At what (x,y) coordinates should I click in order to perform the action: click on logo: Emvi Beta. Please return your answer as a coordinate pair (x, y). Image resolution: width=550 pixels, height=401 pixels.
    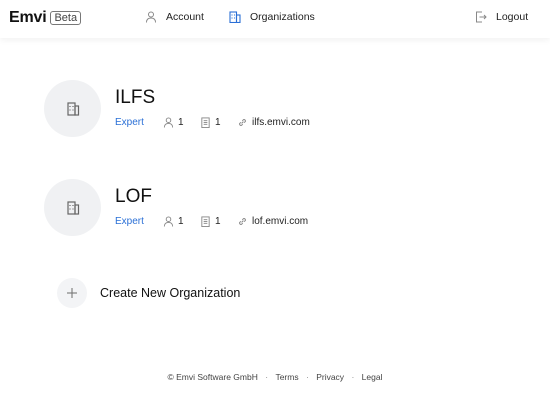
    Looking at the image, I should click on (45, 18).